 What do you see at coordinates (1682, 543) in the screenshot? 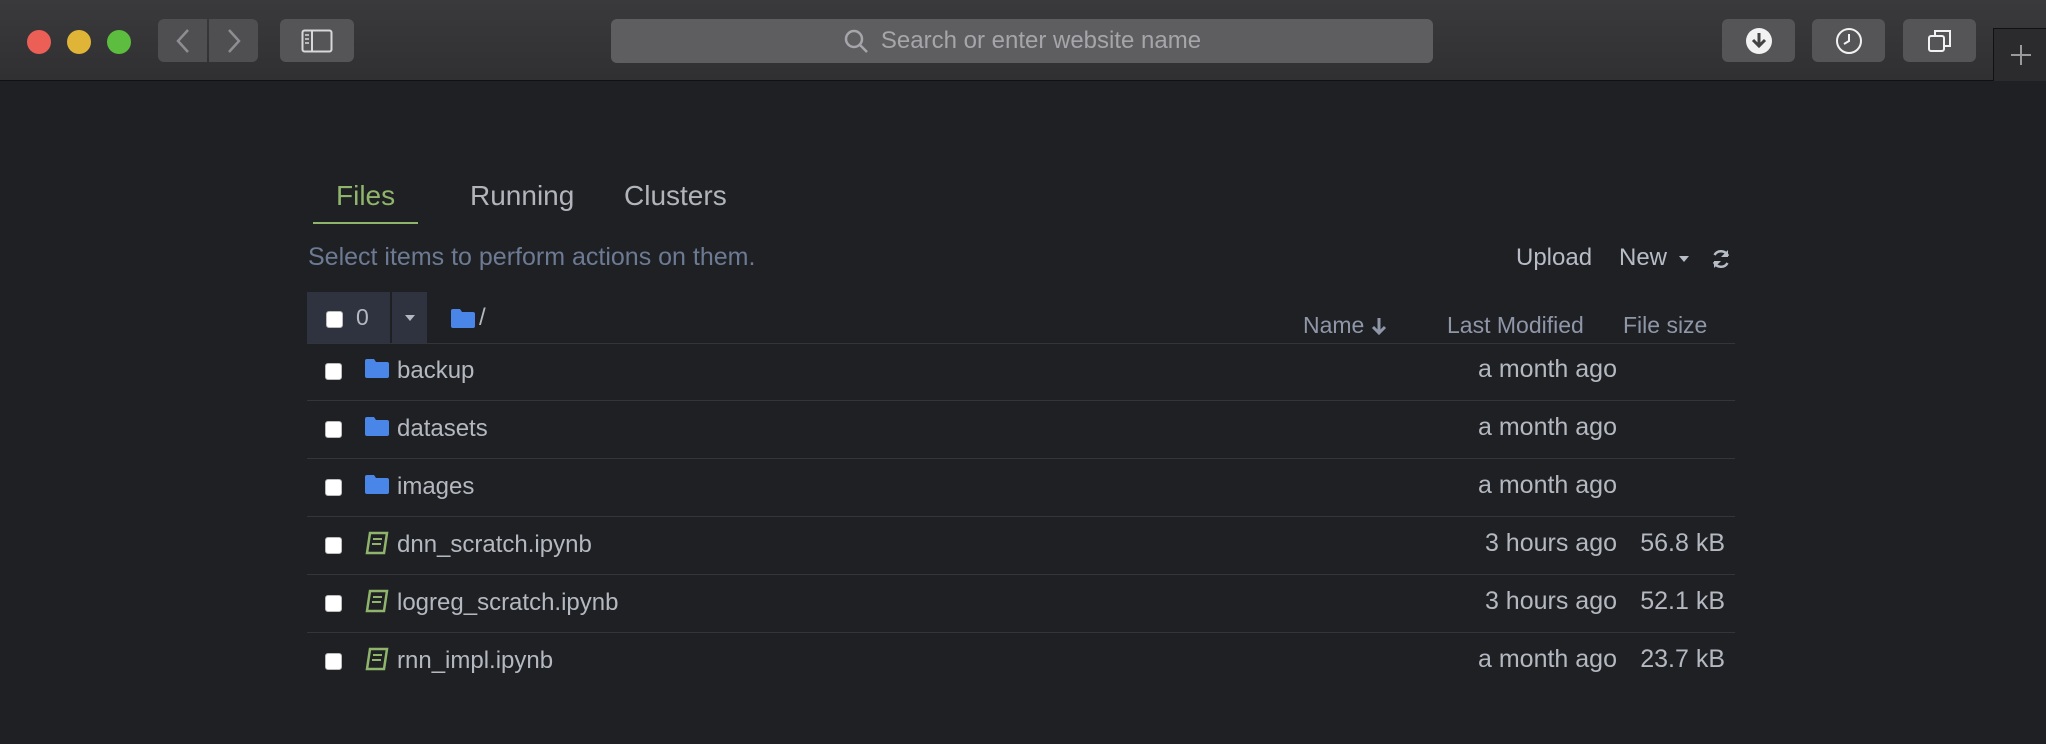
I see `item-size: 56.8 kB` at bounding box center [1682, 543].